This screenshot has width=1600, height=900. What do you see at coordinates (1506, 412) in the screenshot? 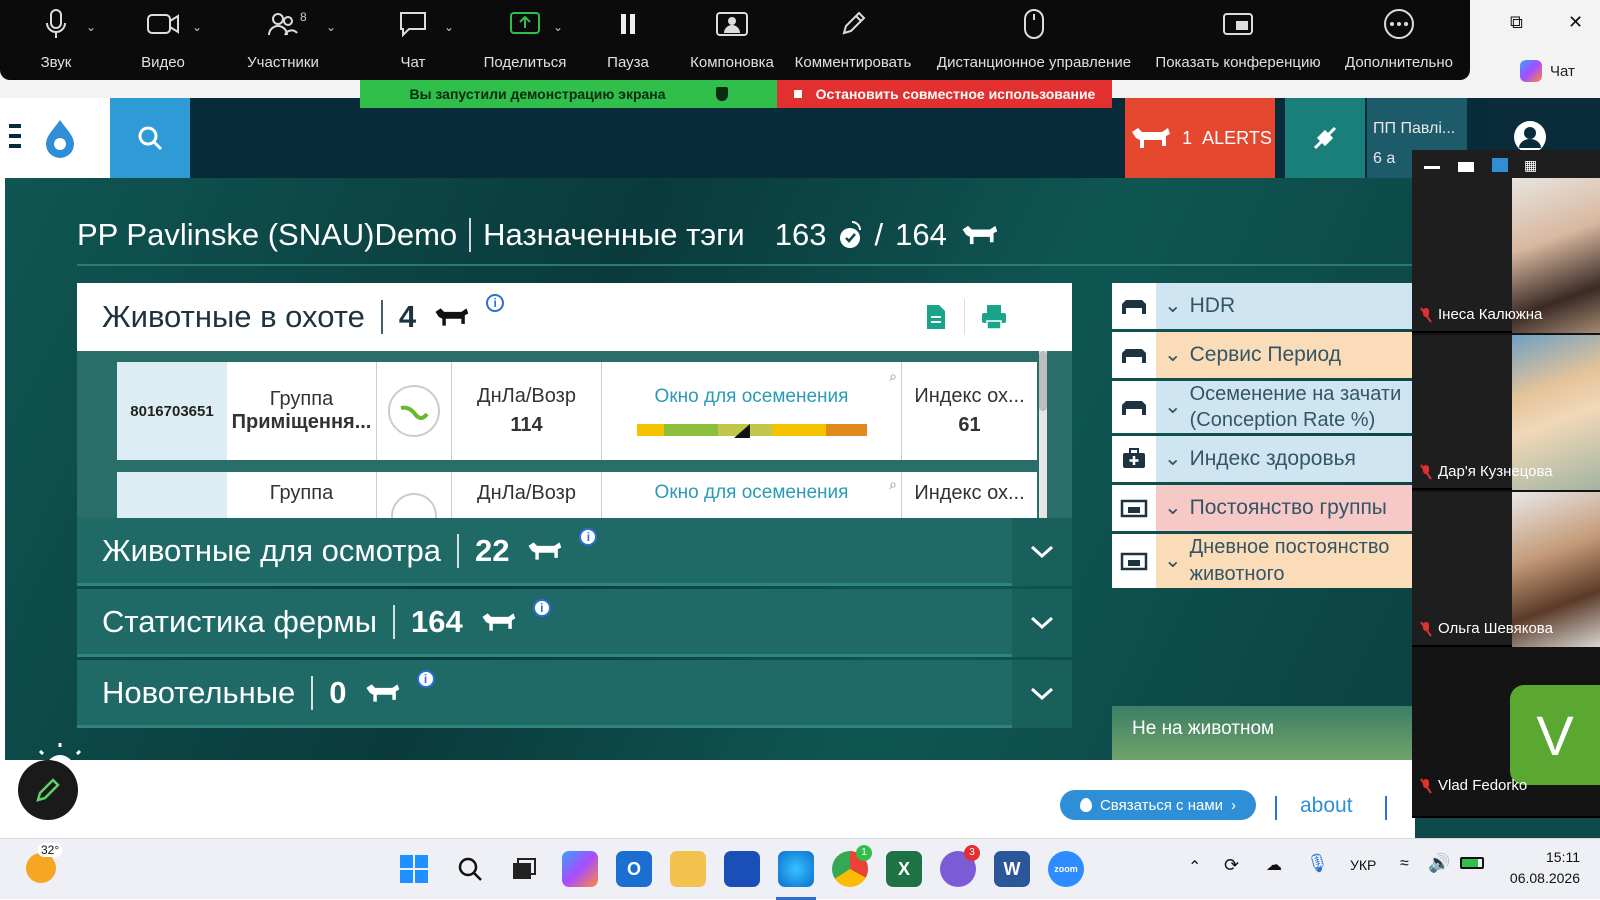
I see `participant-tile: Дар'я Кузнецова` at bounding box center [1506, 412].